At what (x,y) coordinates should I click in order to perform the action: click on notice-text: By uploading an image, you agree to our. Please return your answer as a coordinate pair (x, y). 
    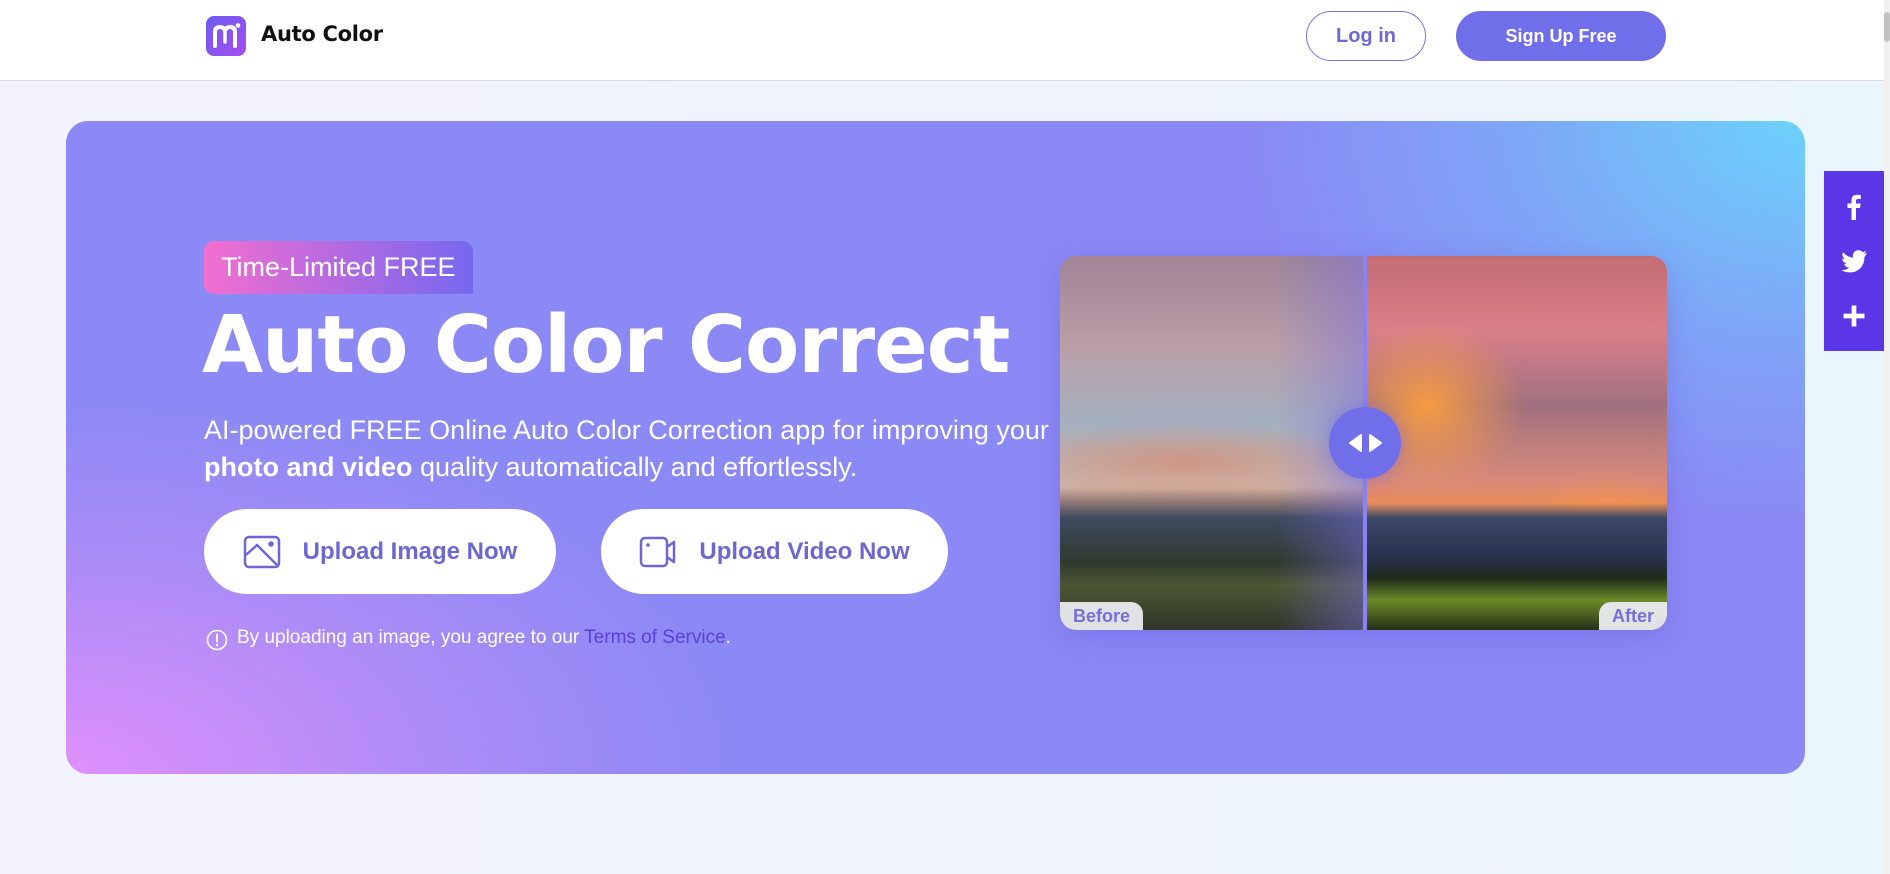
    Looking at the image, I should click on (411, 637).